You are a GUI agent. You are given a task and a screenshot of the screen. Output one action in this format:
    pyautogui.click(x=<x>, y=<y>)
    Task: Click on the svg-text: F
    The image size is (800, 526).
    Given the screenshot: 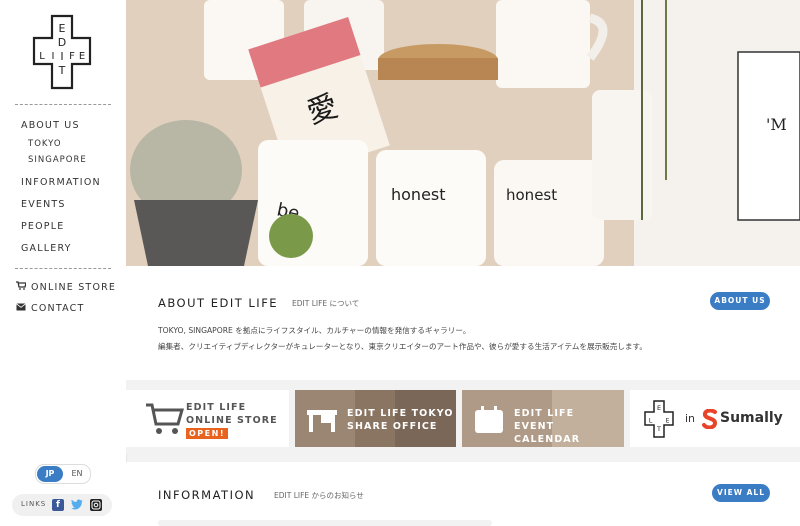 What is the action you would take?
    pyautogui.click(x=72, y=56)
    